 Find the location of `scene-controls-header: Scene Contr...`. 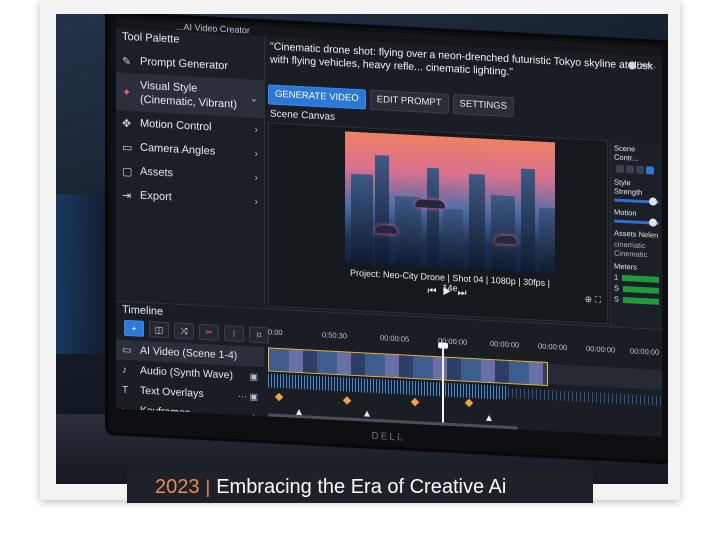

scene-controls-header: Scene Contr... is located at coordinates (636, 154).